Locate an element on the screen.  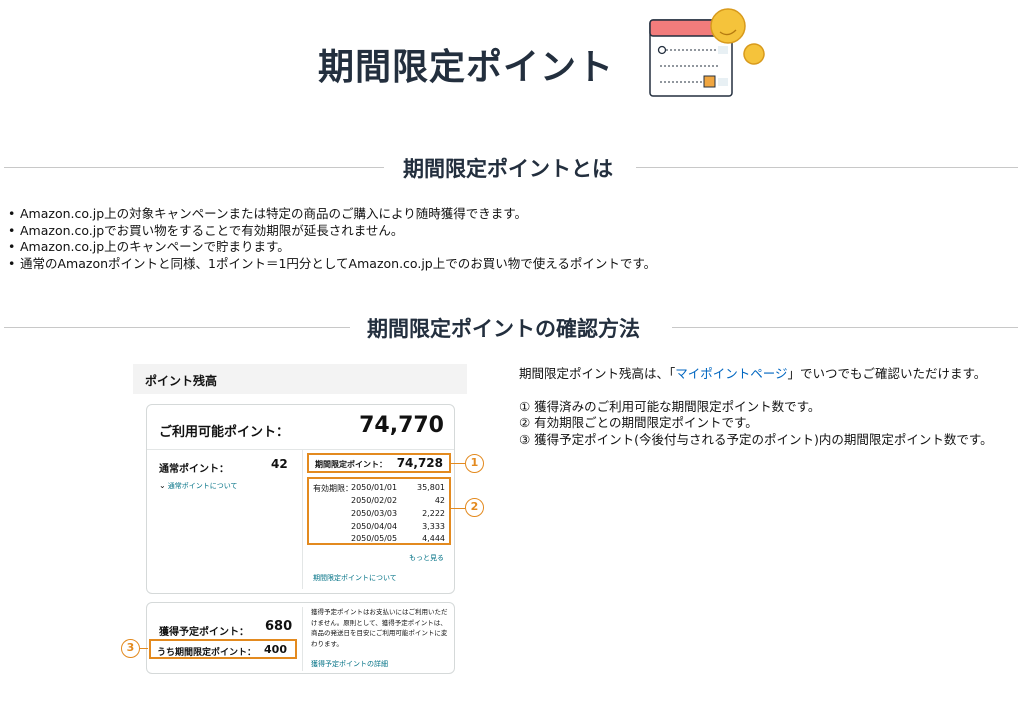
section-heading-about: 期間限定ポイントとは is located at coordinates (512, 168).